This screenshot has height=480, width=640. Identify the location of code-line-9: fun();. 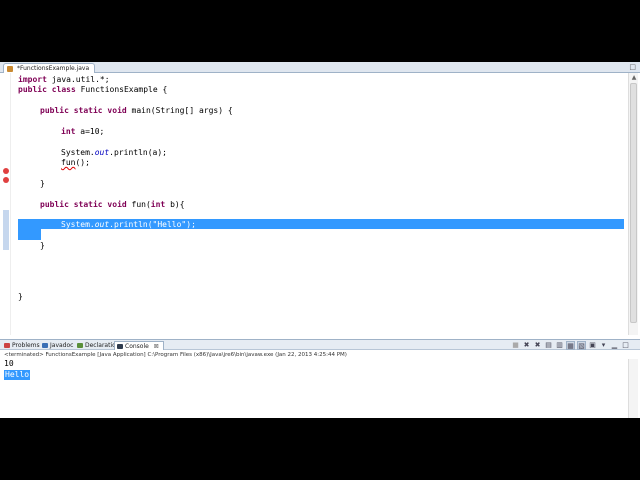
(75, 162).